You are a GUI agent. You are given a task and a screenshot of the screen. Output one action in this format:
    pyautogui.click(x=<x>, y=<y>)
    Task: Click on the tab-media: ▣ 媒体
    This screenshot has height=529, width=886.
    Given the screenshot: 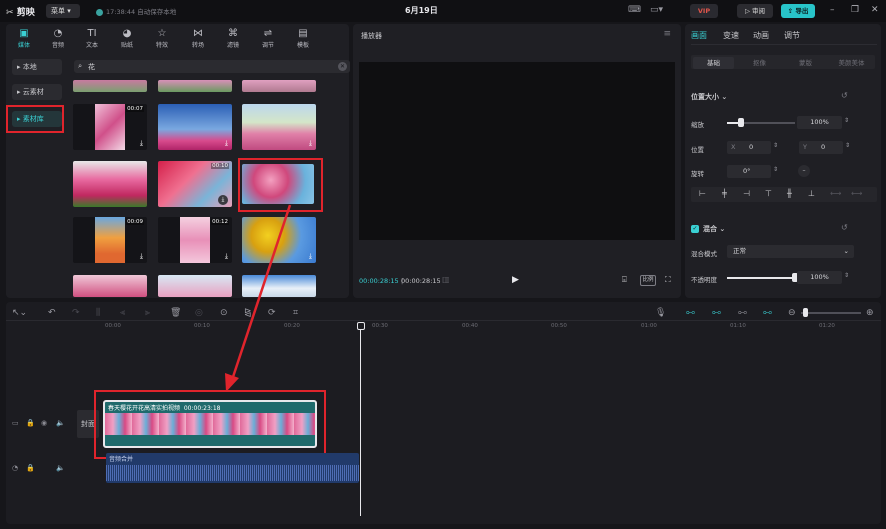 What is the action you would take?
    pyautogui.click(x=24, y=36)
    